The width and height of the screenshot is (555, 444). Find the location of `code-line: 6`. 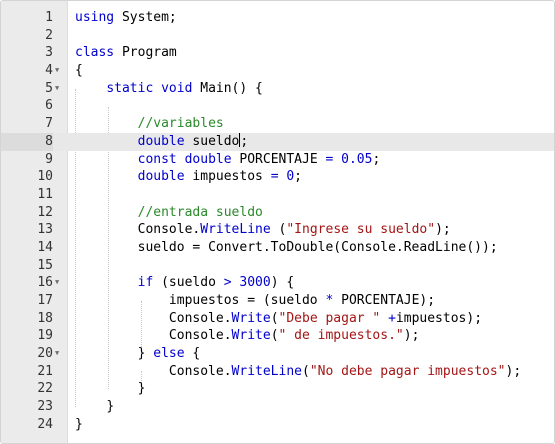

code-line: 6 is located at coordinates (277, 106).